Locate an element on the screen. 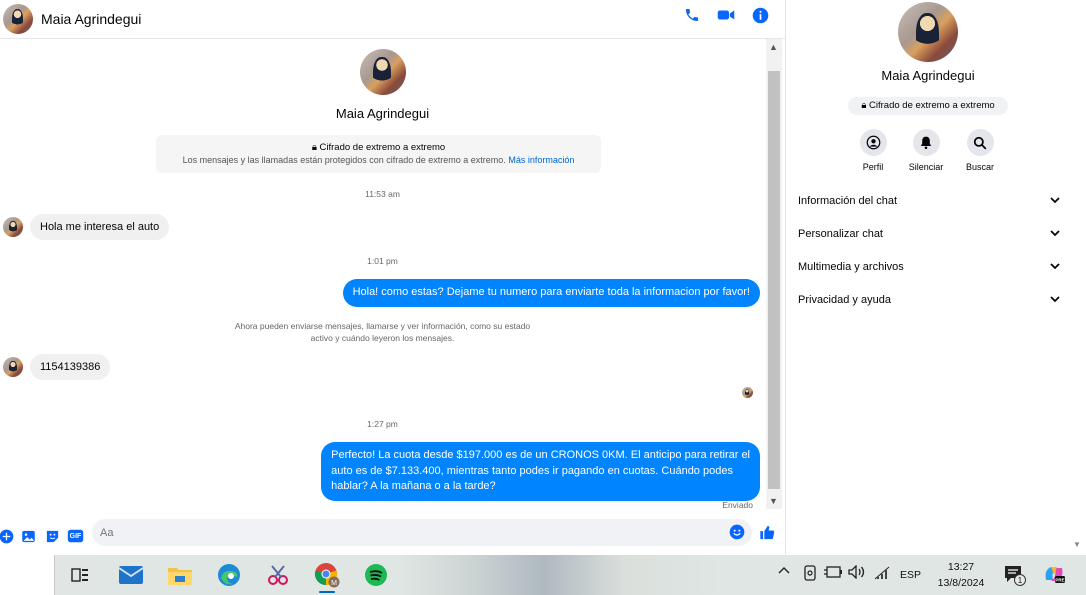 This screenshot has width=1086, height=595. info-icon is located at coordinates (760, 15).